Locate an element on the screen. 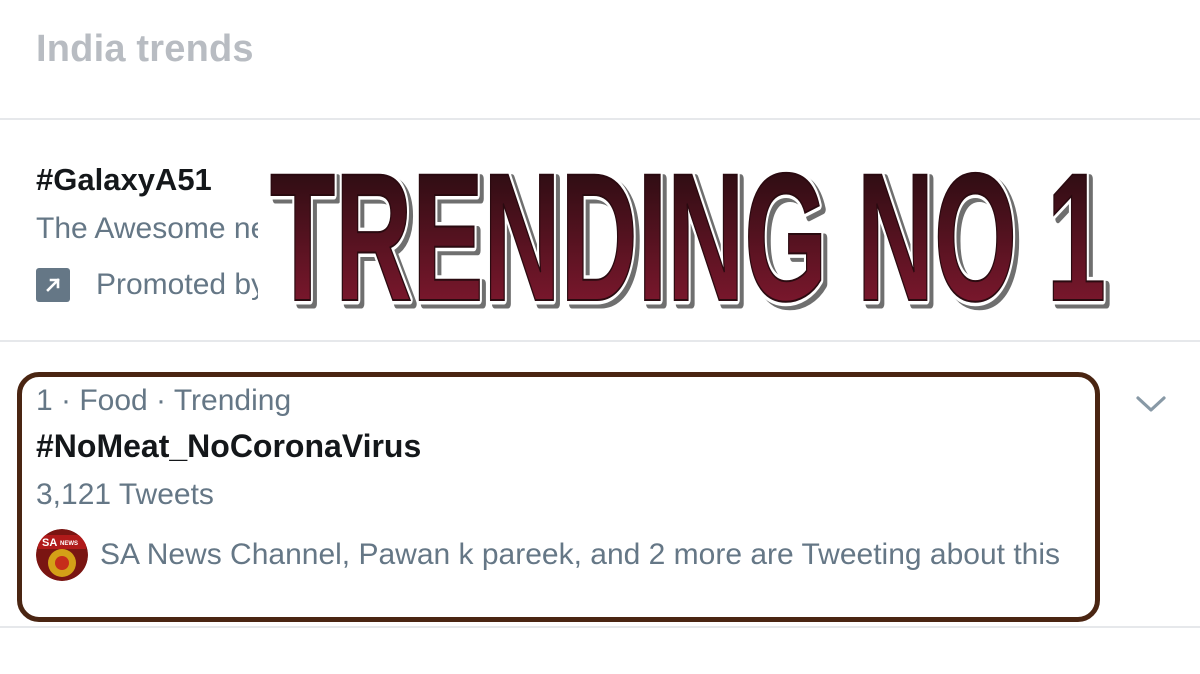 This screenshot has width=1200, height=674. trend-hashtag: #NoMeat_NoCoronaVirus is located at coordinates (228, 446).